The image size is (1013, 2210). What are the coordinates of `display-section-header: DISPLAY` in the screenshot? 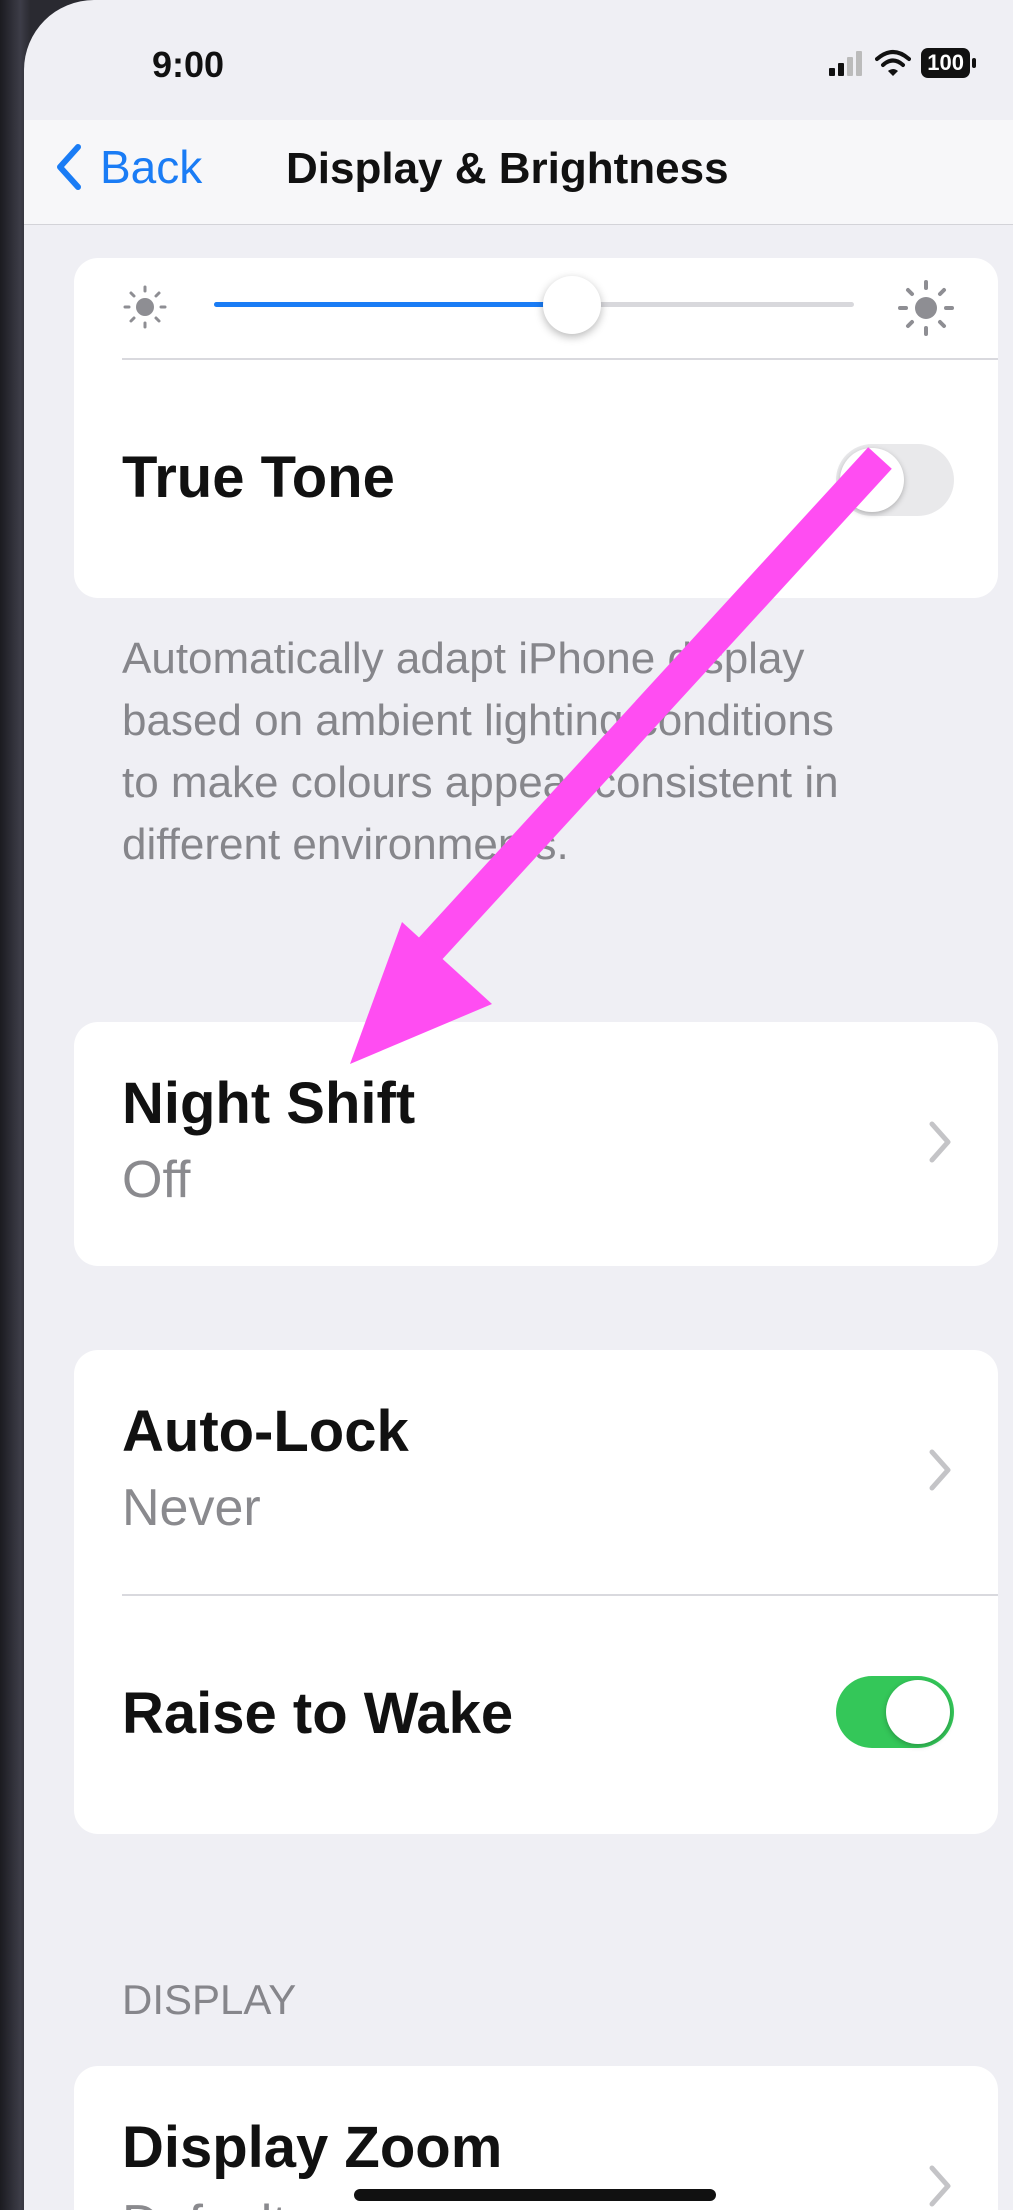 It's located at (209, 1999).